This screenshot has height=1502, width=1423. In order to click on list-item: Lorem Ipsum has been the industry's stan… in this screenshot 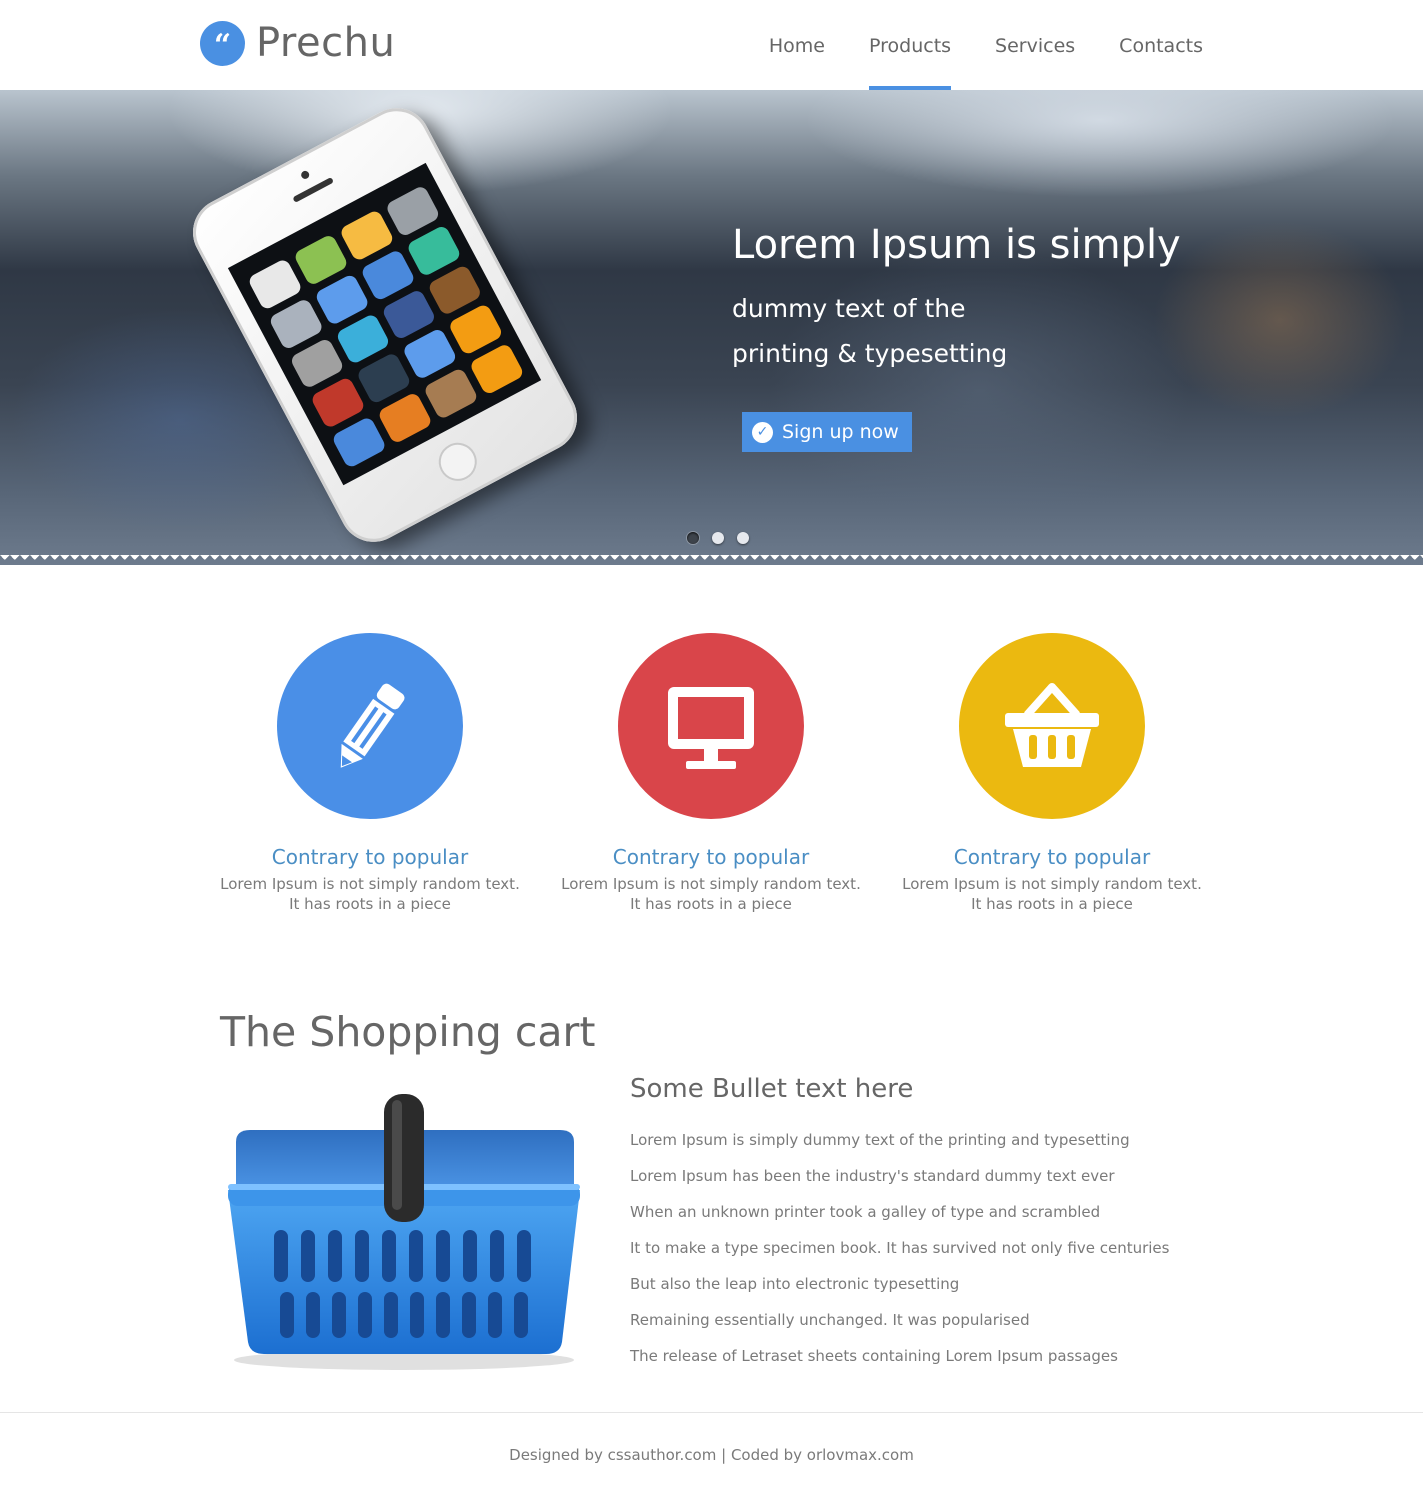, I will do `click(872, 1176)`.